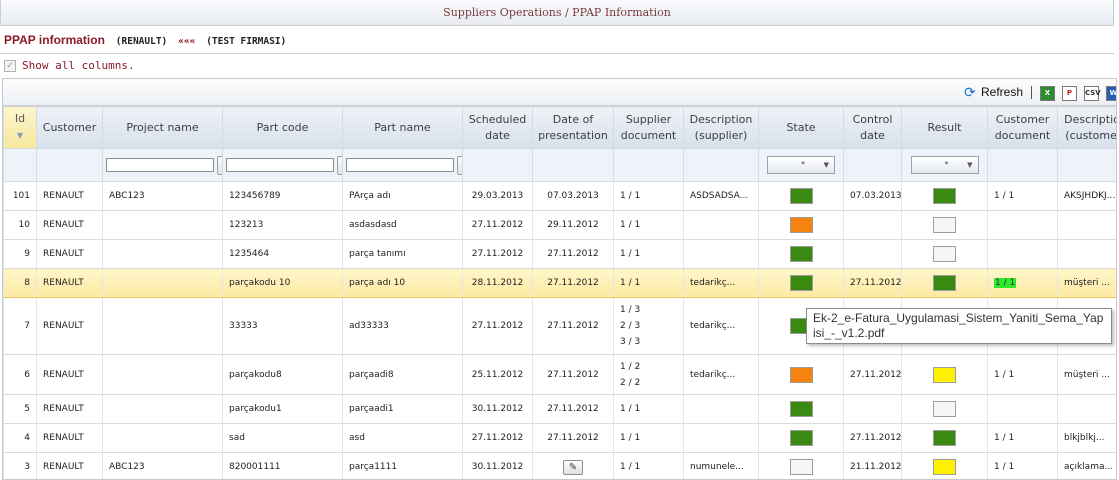 The width and height of the screenshot is (1119, 480). I want to click on row-part-code: parçakodu1, so click(282, 409).